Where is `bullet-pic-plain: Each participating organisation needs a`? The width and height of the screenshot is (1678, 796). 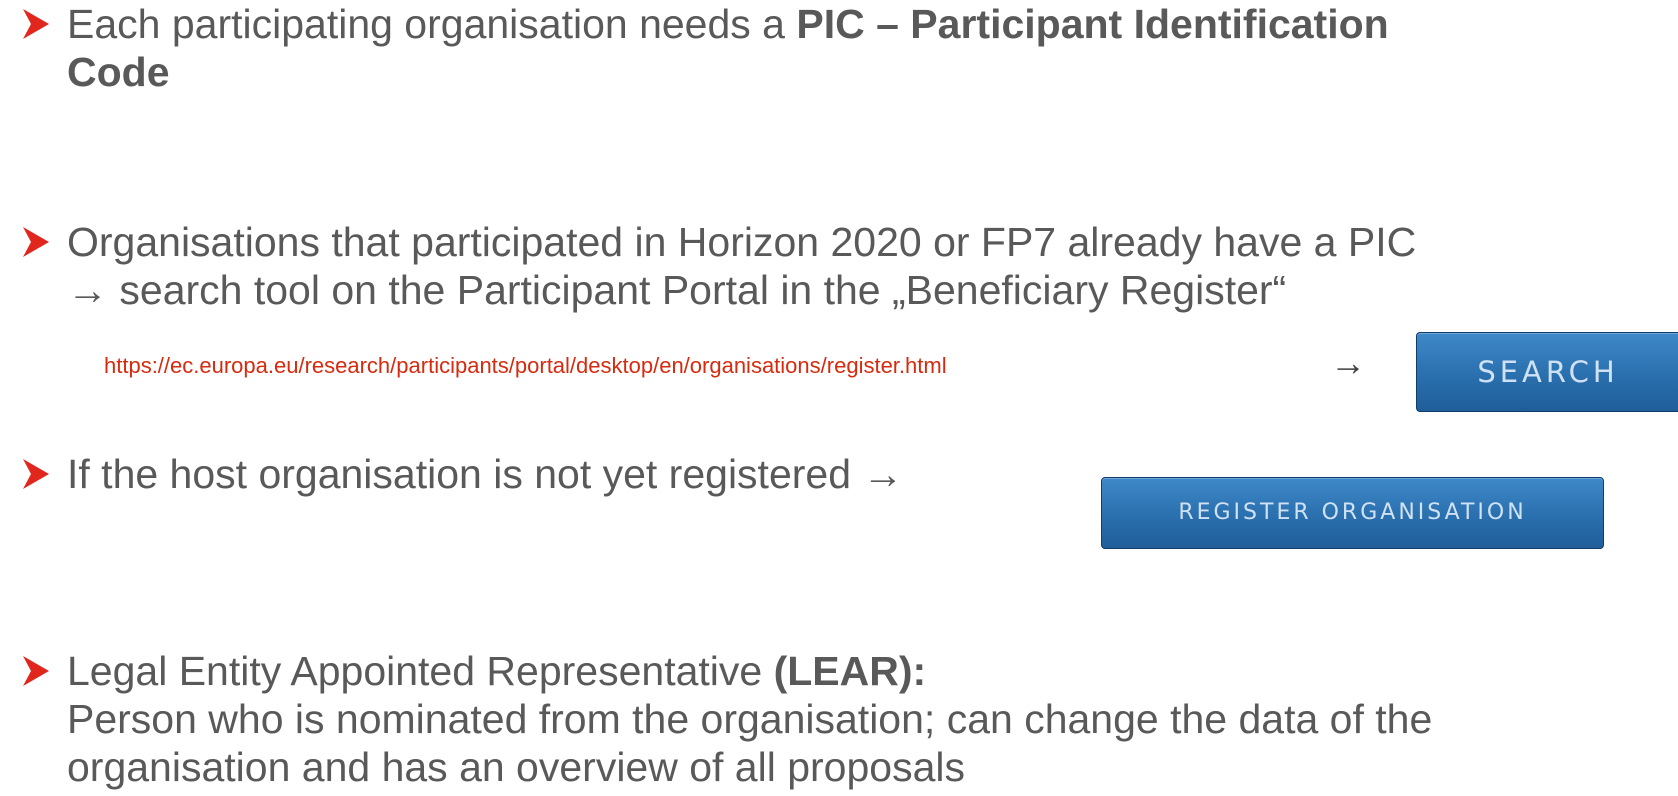 bullet-pic-plain: Each participating organisation needs a is located at coordinates (432, 24).